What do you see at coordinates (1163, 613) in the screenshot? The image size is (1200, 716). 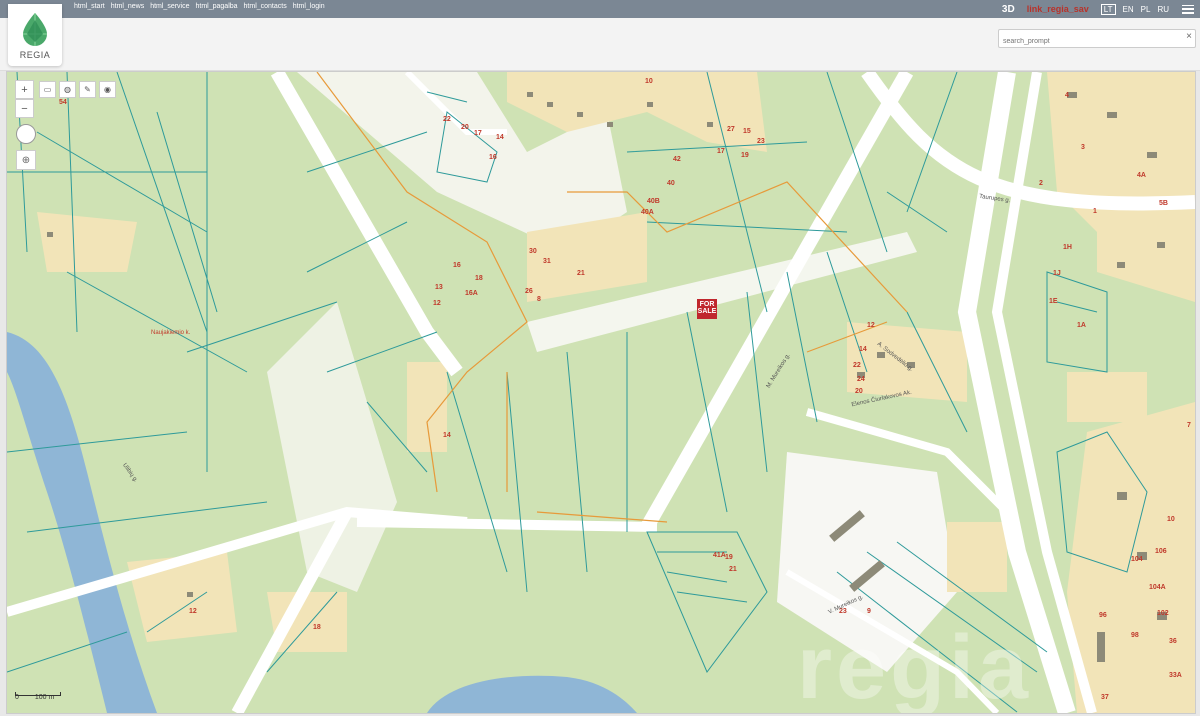 I see `parcel-label: 102` at bounding box center [1163, 613].